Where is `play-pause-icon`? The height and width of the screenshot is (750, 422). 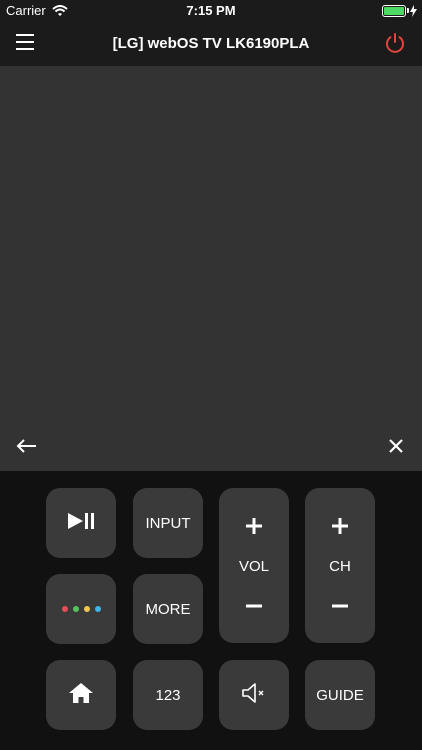 play-pause-icon is located at coordinates (81, 523).